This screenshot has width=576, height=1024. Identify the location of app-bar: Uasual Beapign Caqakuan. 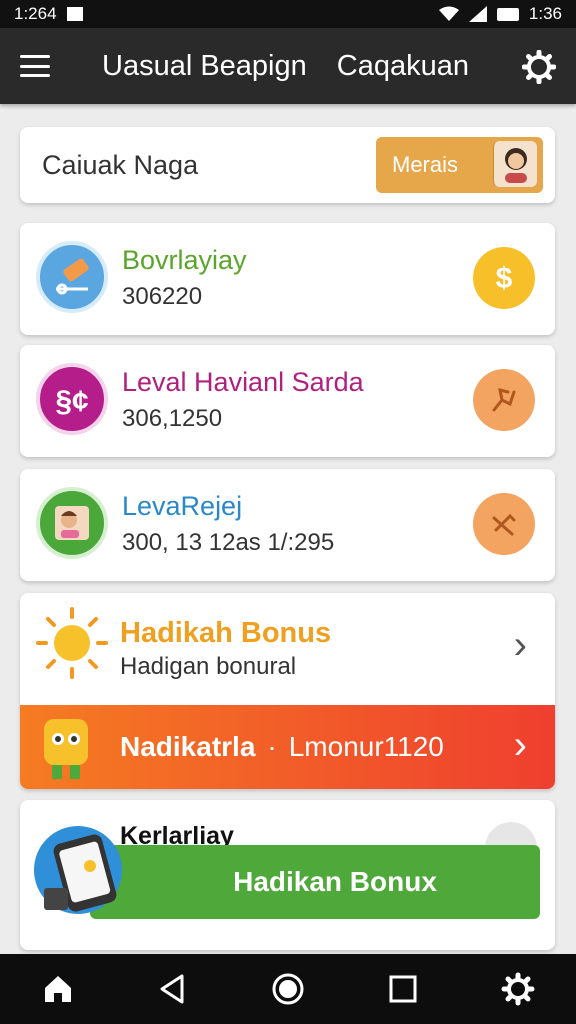
(288, 66).